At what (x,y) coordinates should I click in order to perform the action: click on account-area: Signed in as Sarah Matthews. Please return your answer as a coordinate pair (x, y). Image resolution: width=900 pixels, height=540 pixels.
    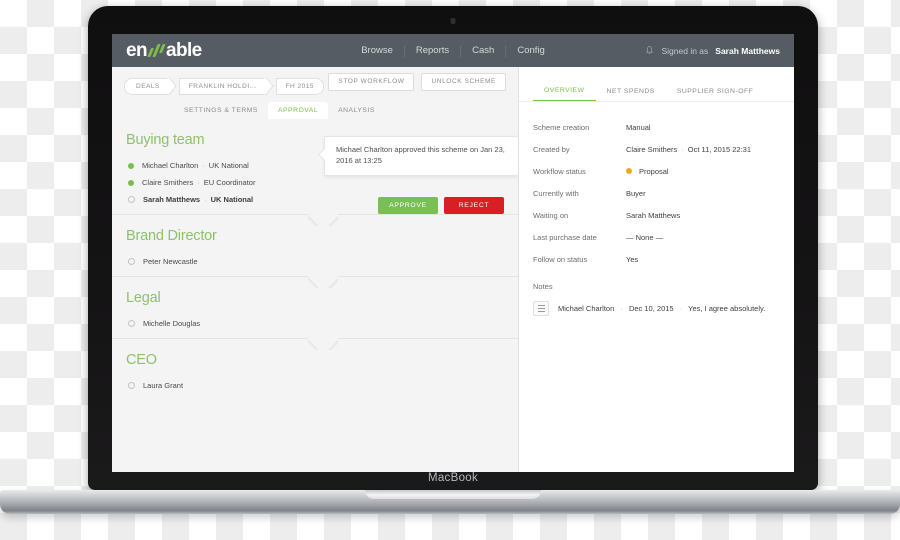
    Looking at the image, I should click on (712, 51).